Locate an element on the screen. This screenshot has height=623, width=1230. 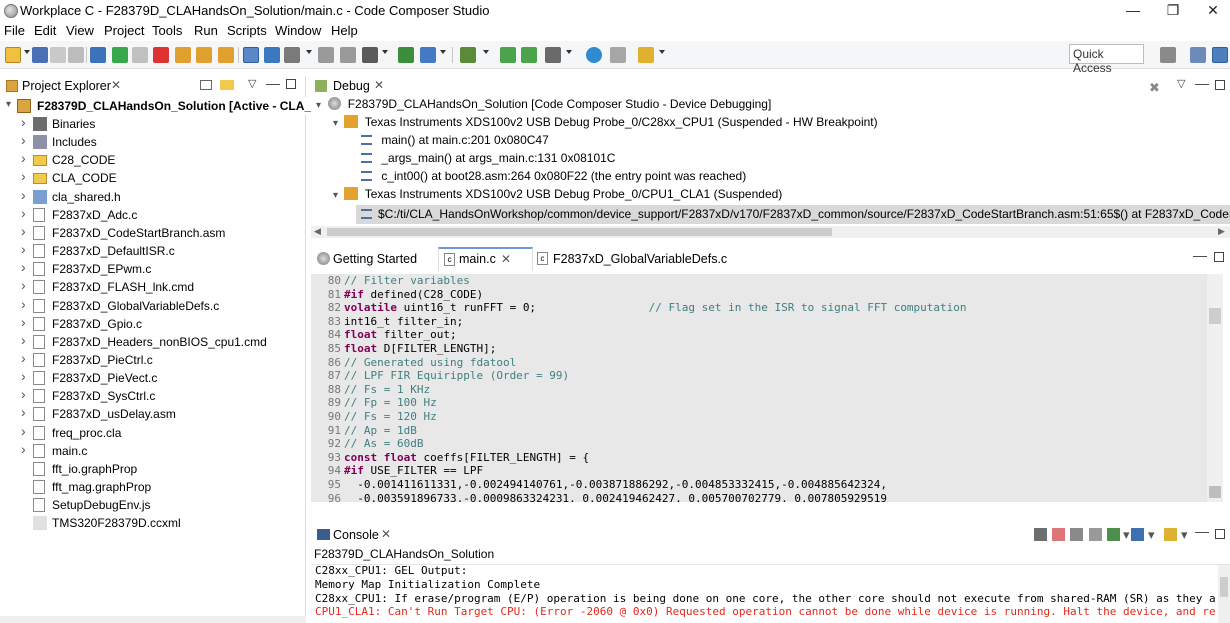
step-next-icon is located at coordinates (508, 55).